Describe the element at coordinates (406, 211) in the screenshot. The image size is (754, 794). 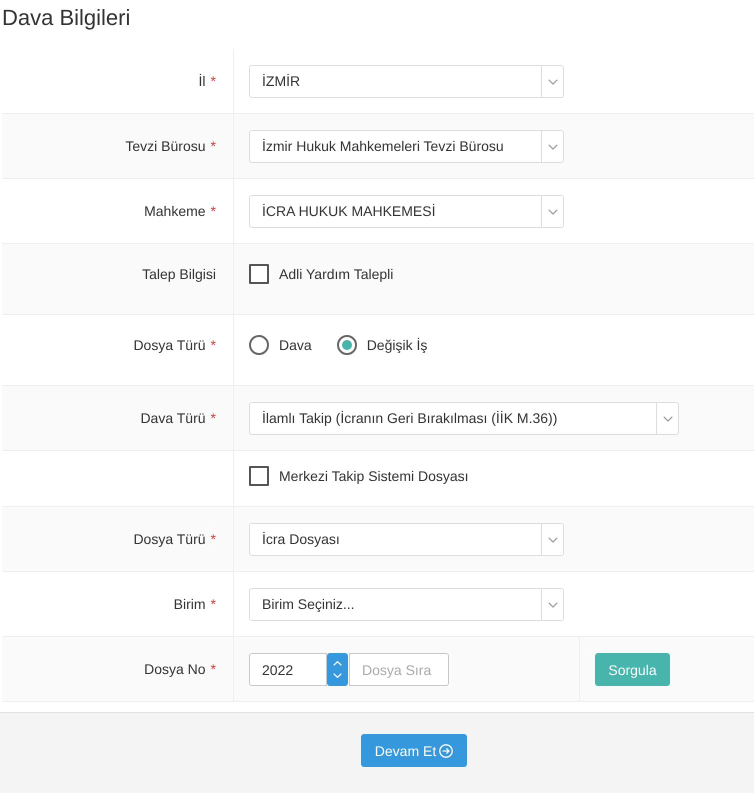
I see `select-field: İCRA HUKUK MAHKEMESİ` at that location.